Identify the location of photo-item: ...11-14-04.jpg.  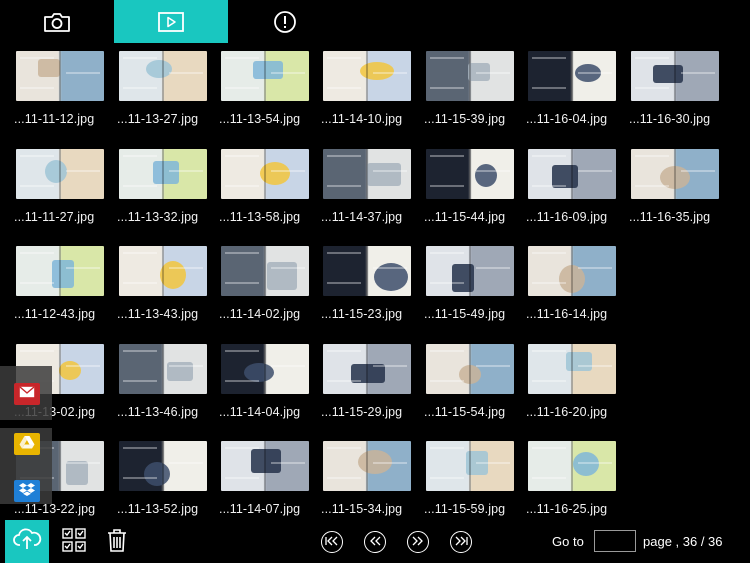
(272, 385).